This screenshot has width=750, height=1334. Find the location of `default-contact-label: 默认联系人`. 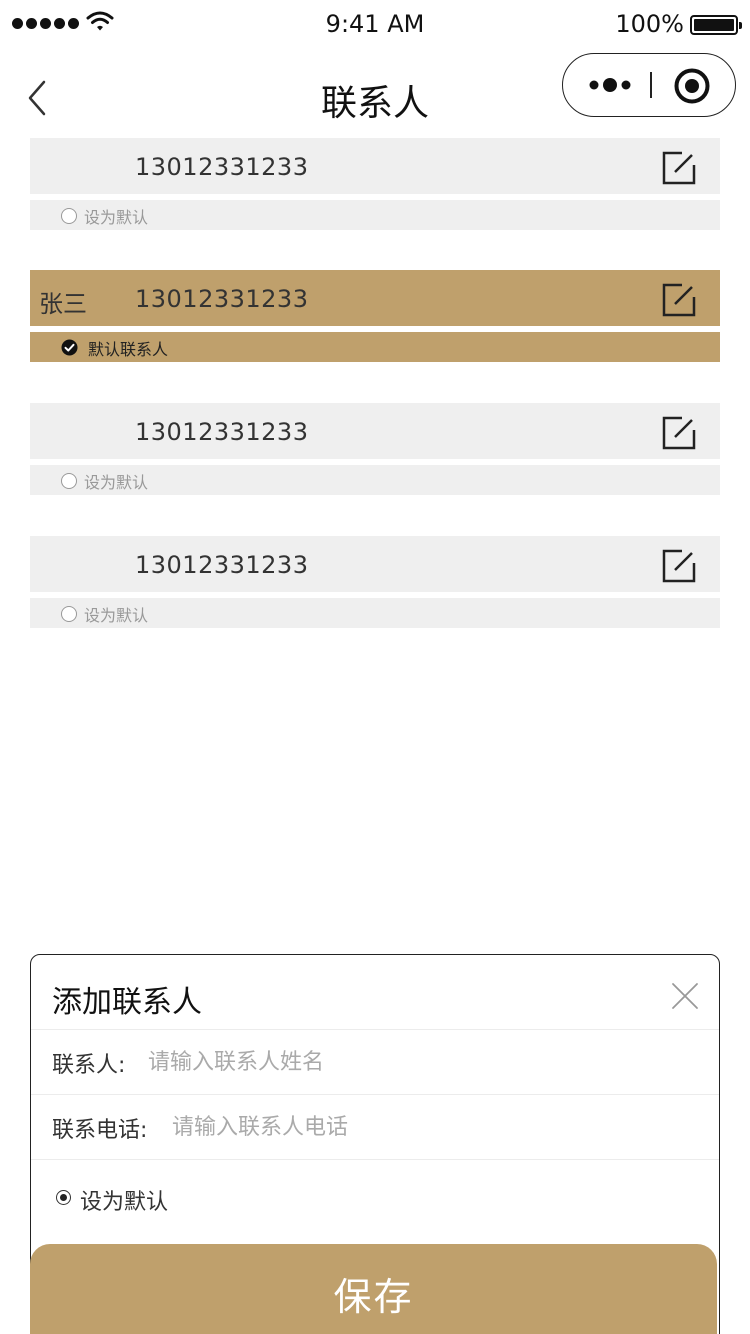

default-contact-label: 默认联系人 is located at coordinates (128, 349).